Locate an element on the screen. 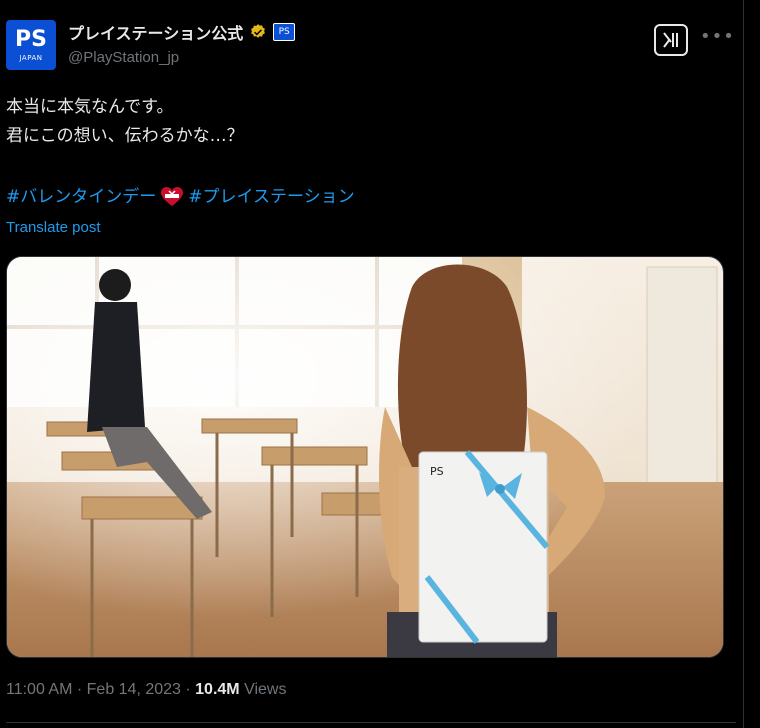 This screenshot has width=760, height=728. post-meta: 11:00 AM · Feb 14, 2023 · 10.4M Views is located at coordinates (146, 690).